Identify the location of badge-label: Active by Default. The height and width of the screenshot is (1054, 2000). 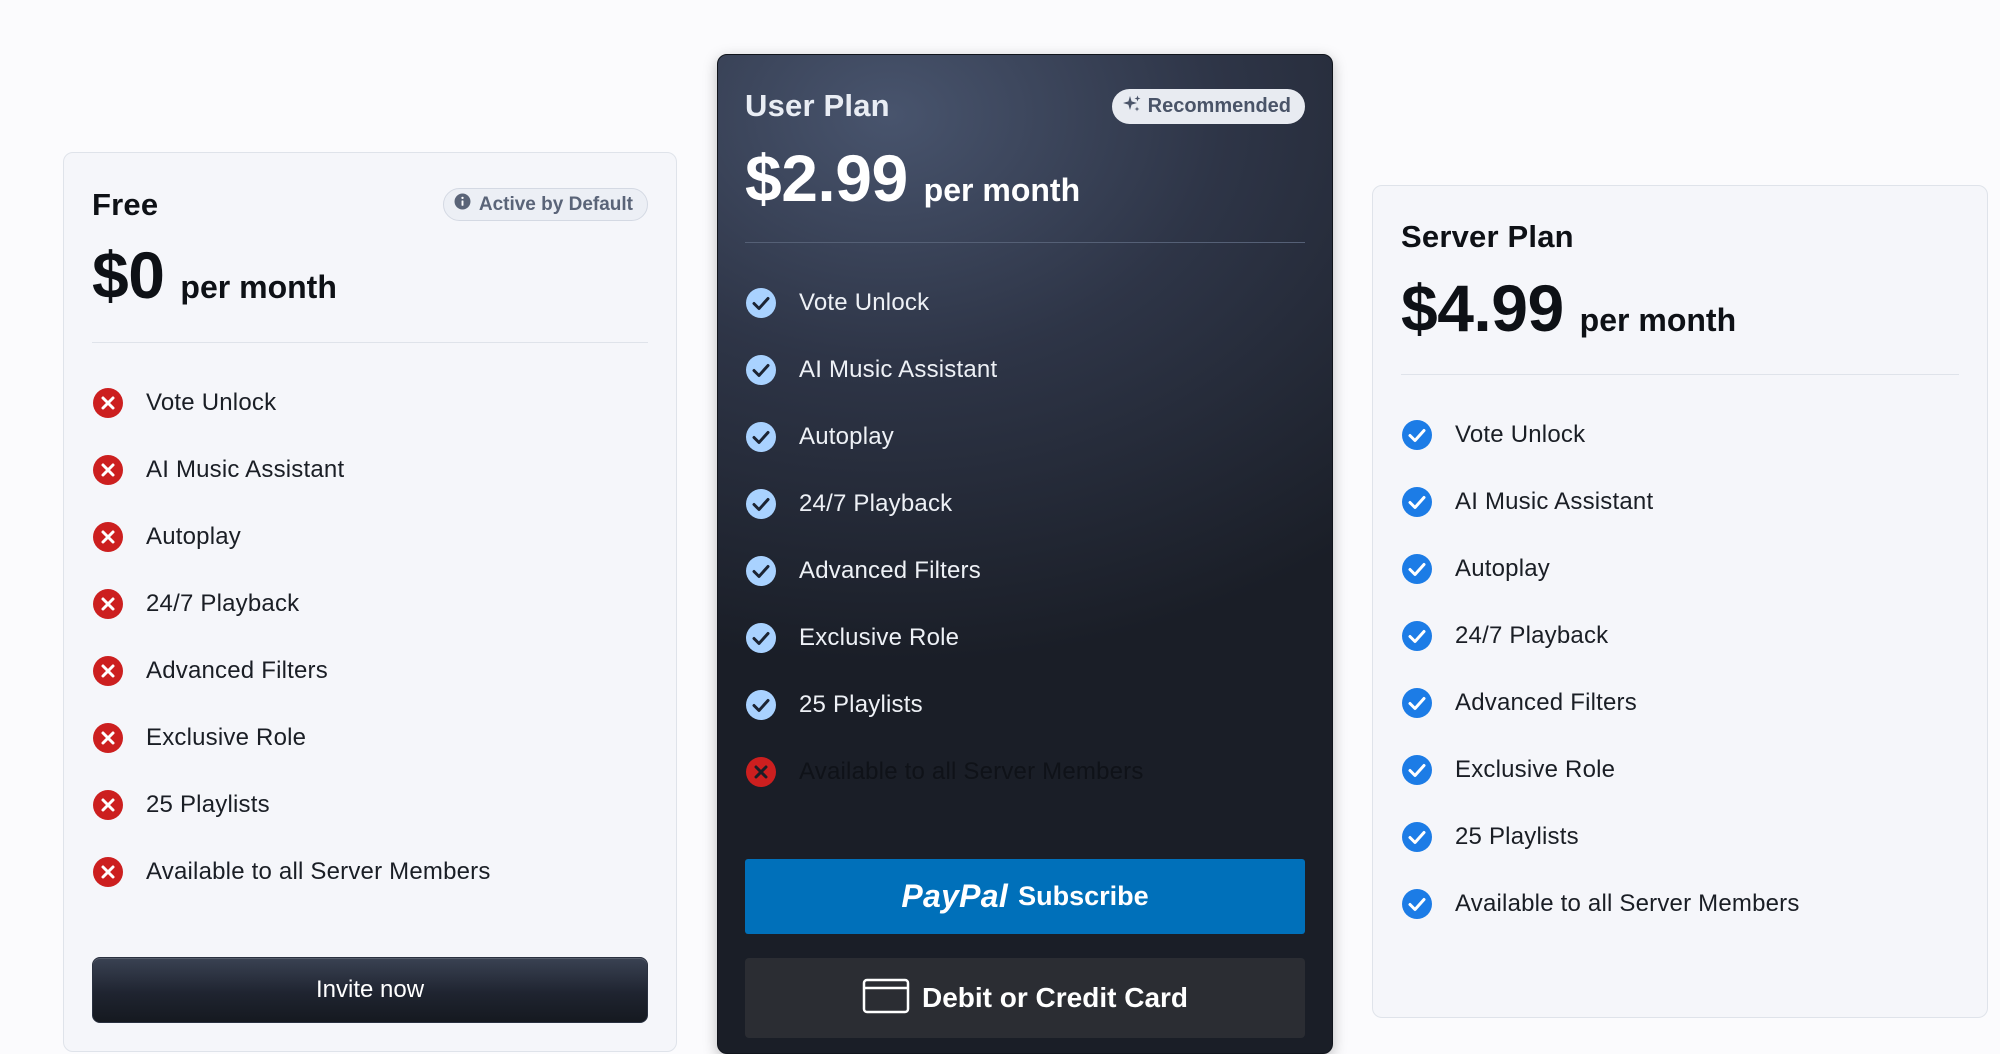
(555, 204).